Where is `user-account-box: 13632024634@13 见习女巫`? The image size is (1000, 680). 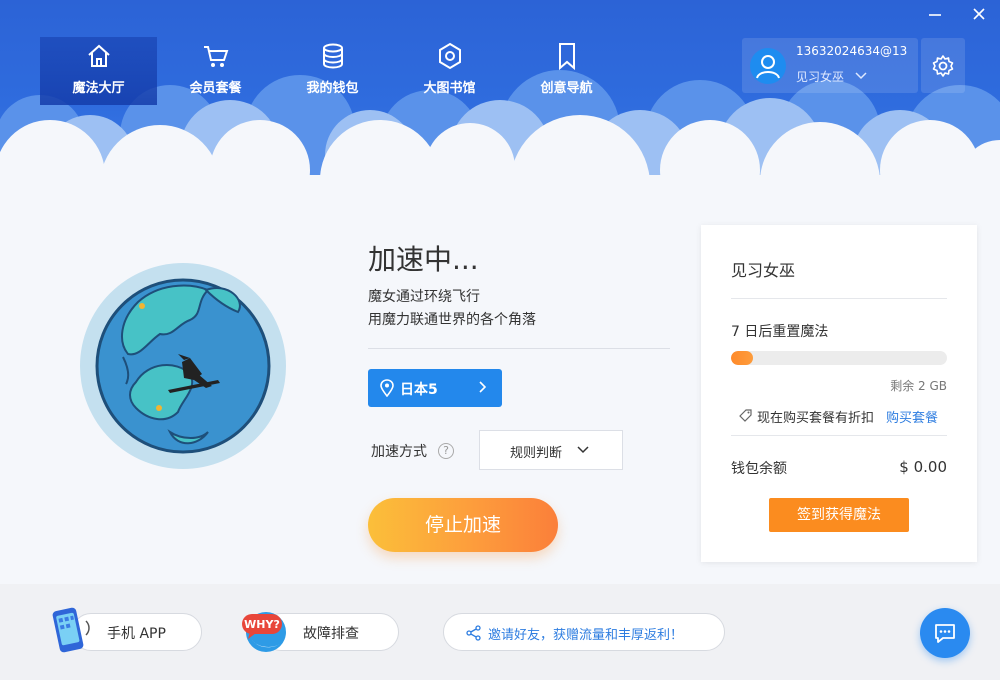
user-account-box: 13632024634@13 见习女巫 is located at coordinates (830, 65).